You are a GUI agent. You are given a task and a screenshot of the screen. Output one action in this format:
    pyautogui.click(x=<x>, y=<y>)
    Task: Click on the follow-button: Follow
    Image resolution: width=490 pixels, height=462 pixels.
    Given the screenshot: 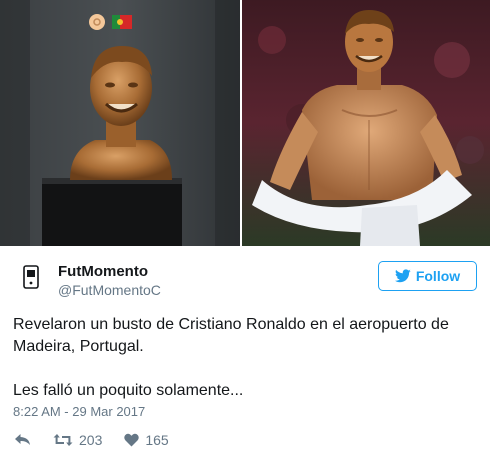 What is the action you would take?
    pyautogui.click(x=427, y=276)
    